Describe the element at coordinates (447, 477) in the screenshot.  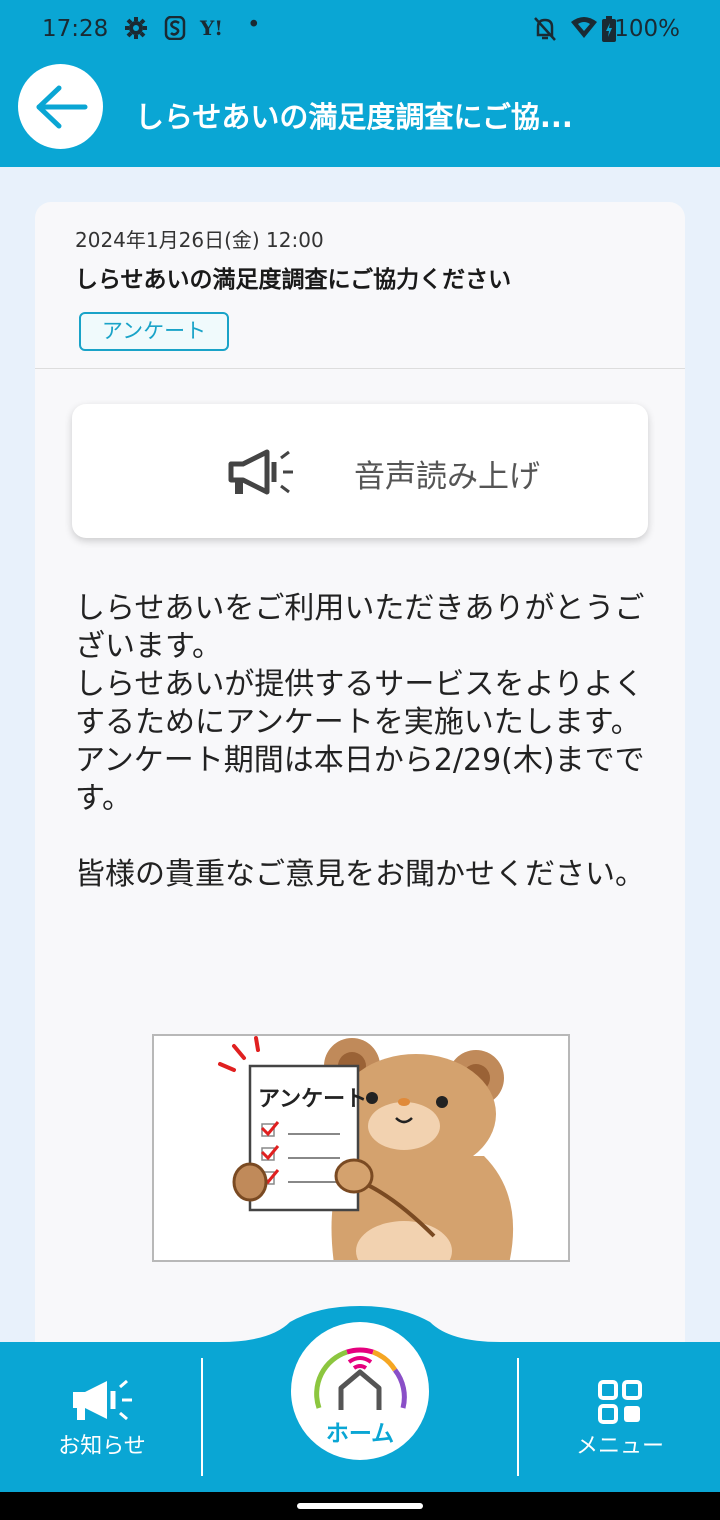
I see `read-aloud-label: 音声読み上げ` at that location.